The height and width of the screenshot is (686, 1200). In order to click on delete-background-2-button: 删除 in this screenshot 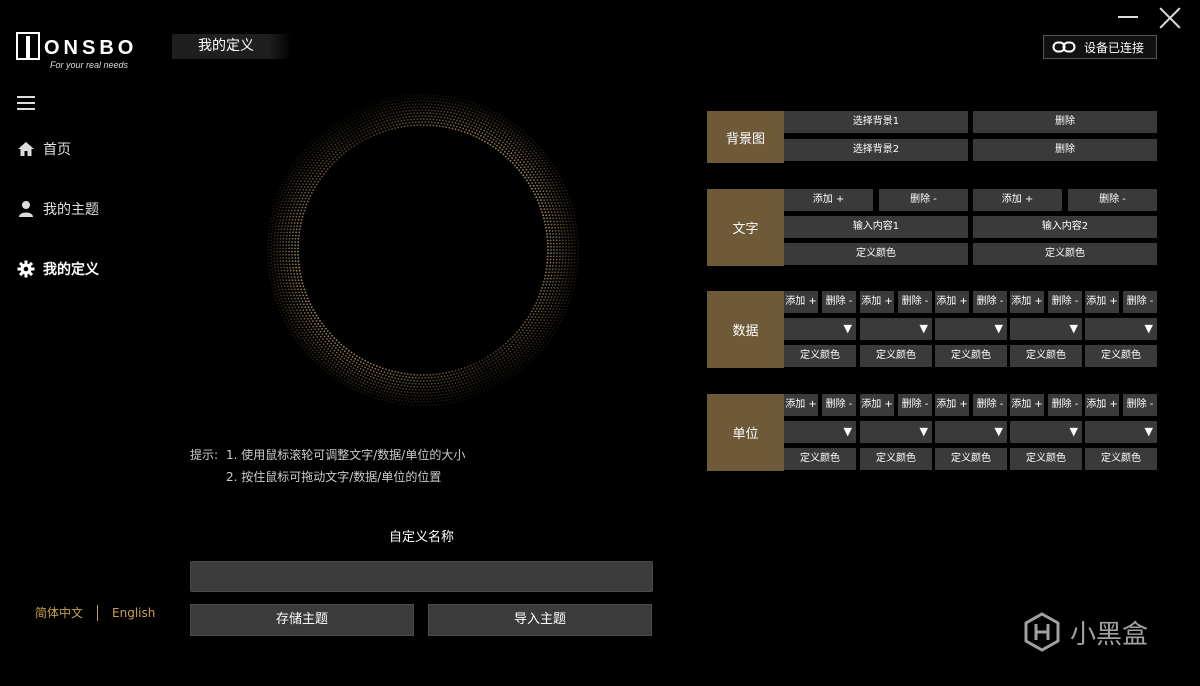, I will do `click(1065, 150)`.